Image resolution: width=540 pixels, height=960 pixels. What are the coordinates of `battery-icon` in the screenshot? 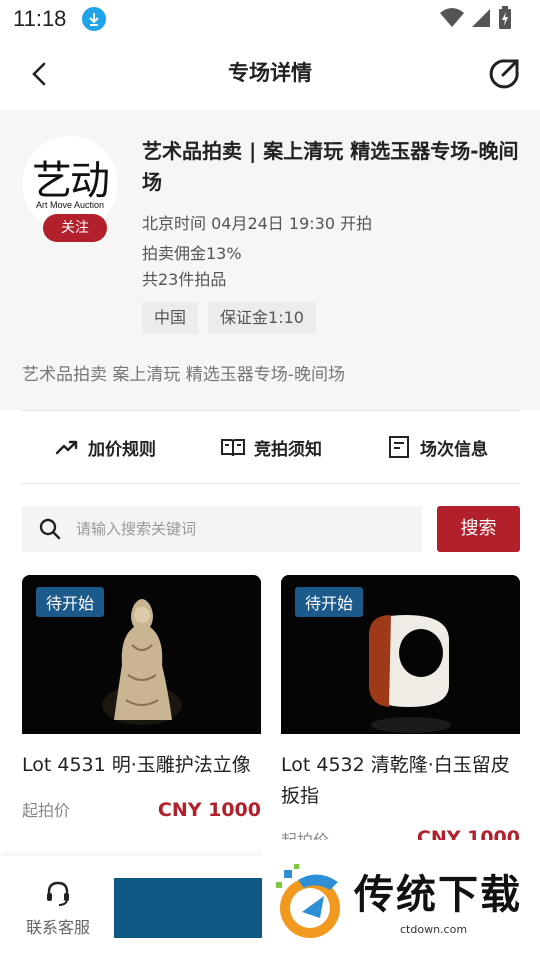 It's located at (505, 17).